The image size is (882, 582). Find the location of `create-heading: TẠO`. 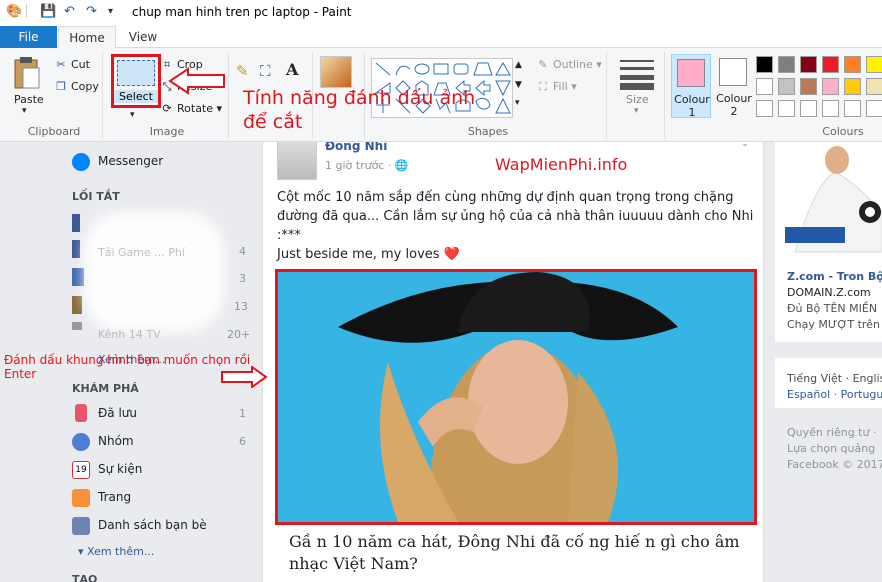

create-heading: TẠO is located at coordinates (85, 577).